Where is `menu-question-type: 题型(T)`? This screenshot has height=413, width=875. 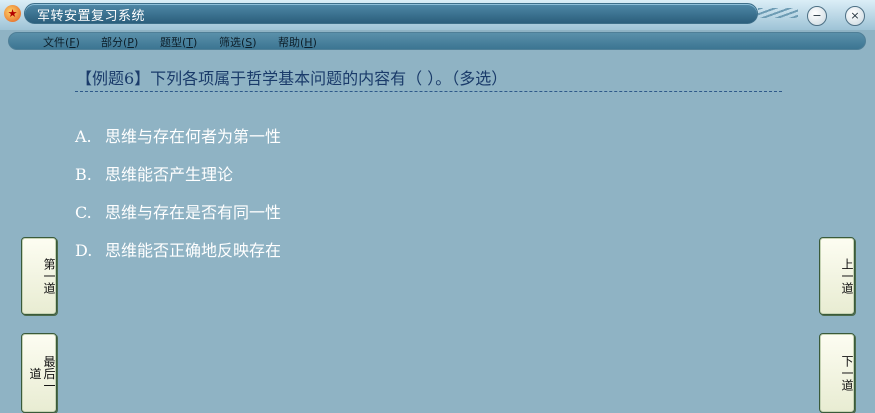 menu-question-type: 题型(T) is located at coordinates (178, 42).